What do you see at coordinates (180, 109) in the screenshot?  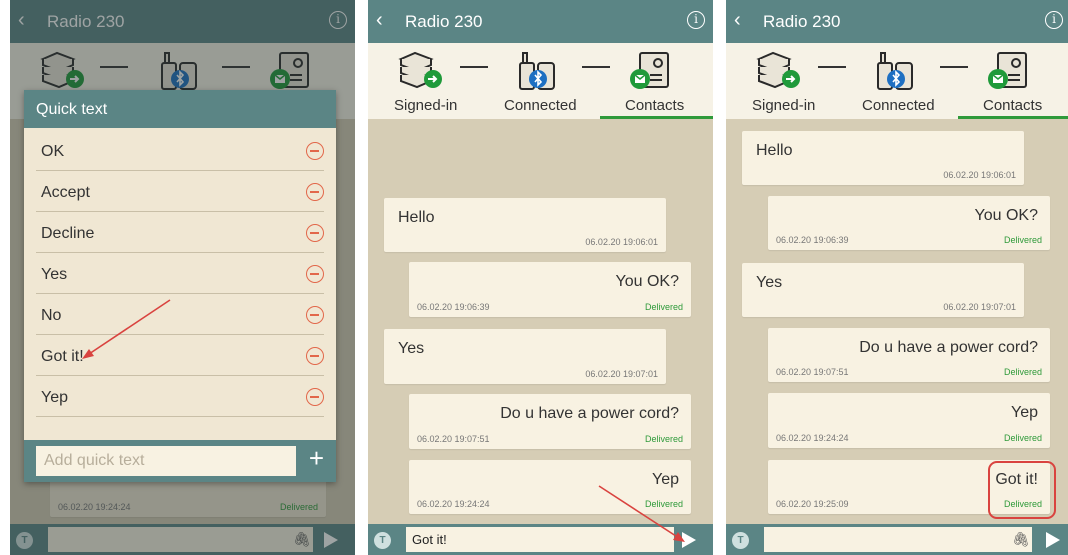 I see `dialog-title: Quick text` at bounding box center [180, 109].